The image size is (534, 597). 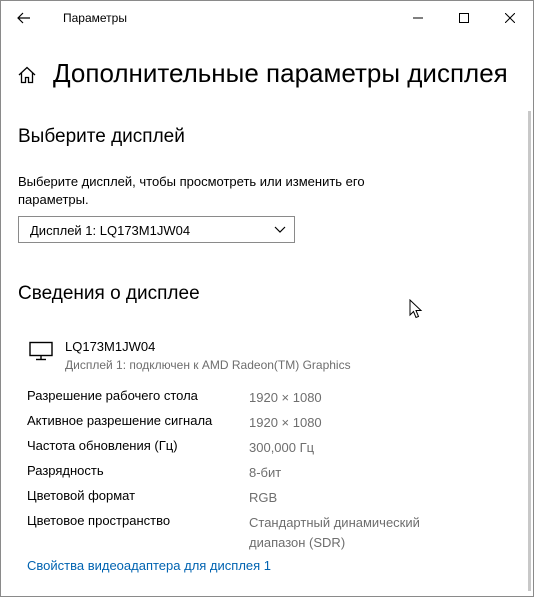 I want to click on minimize-button, so click(x=418, y=18).